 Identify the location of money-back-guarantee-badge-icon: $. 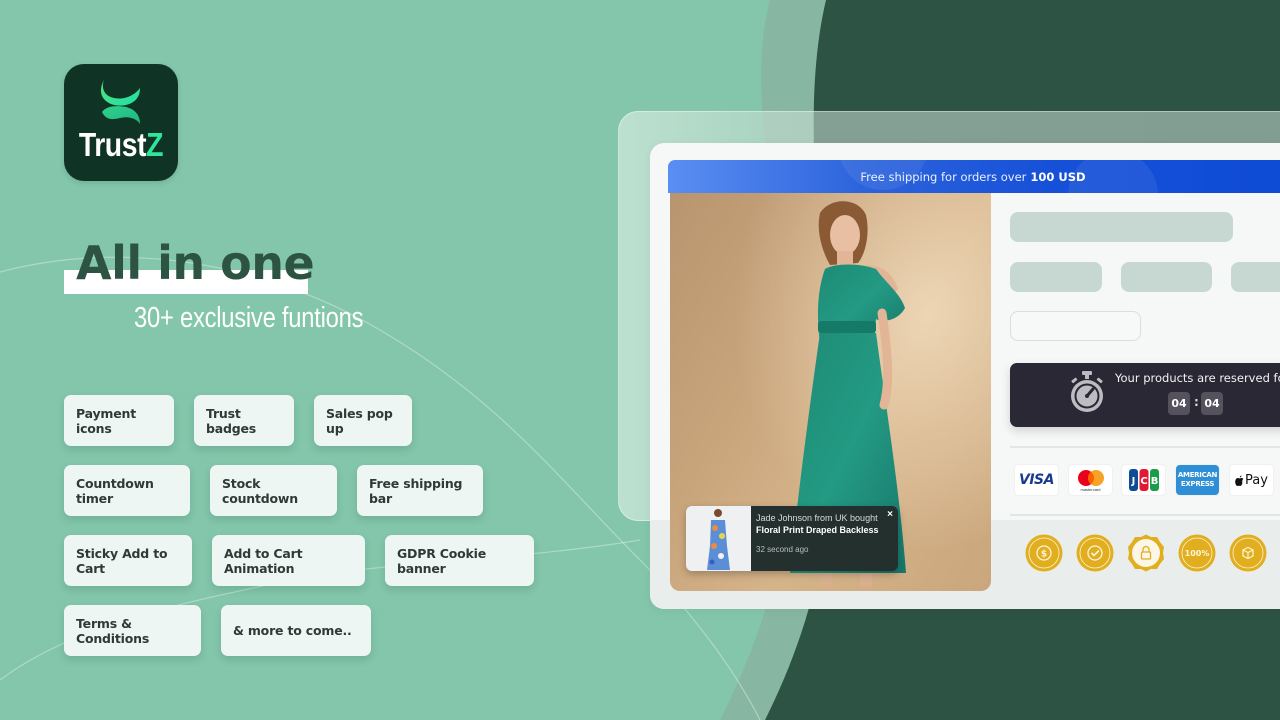
(1044, 553).